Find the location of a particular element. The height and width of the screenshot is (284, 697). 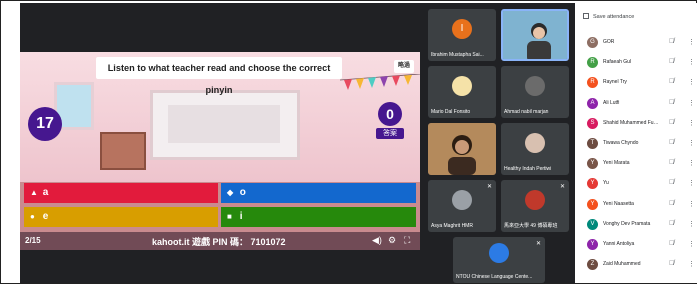

save-attendance-label: Save attendance is located at coordinates (614, 17).